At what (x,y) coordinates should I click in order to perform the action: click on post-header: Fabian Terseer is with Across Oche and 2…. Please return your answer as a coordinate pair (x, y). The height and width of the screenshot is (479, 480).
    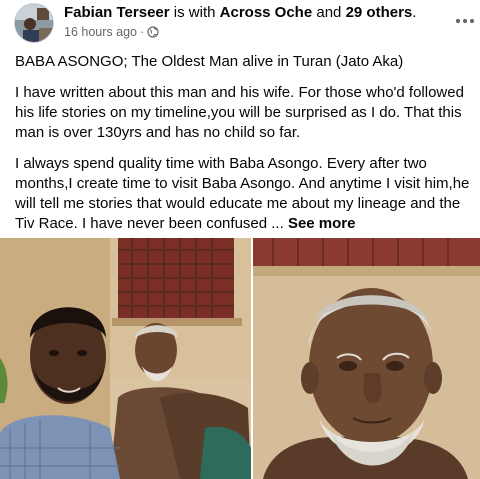
    Looking at the image, I should click on (240, 23).